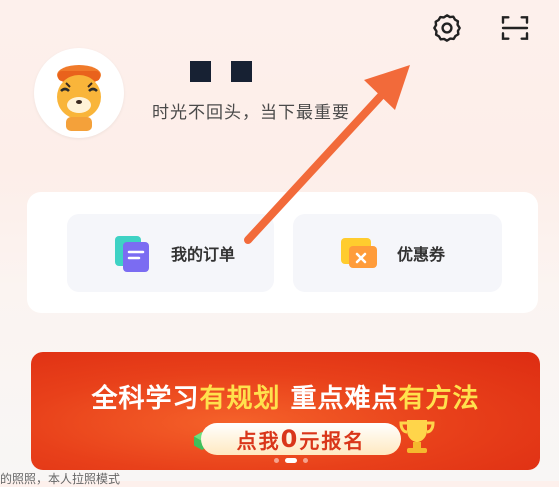 The image size is (559, 487). Describe the element at coordinates (339, 399) in the screenshot. I see `banner-title-part: 重点难点` at that location.